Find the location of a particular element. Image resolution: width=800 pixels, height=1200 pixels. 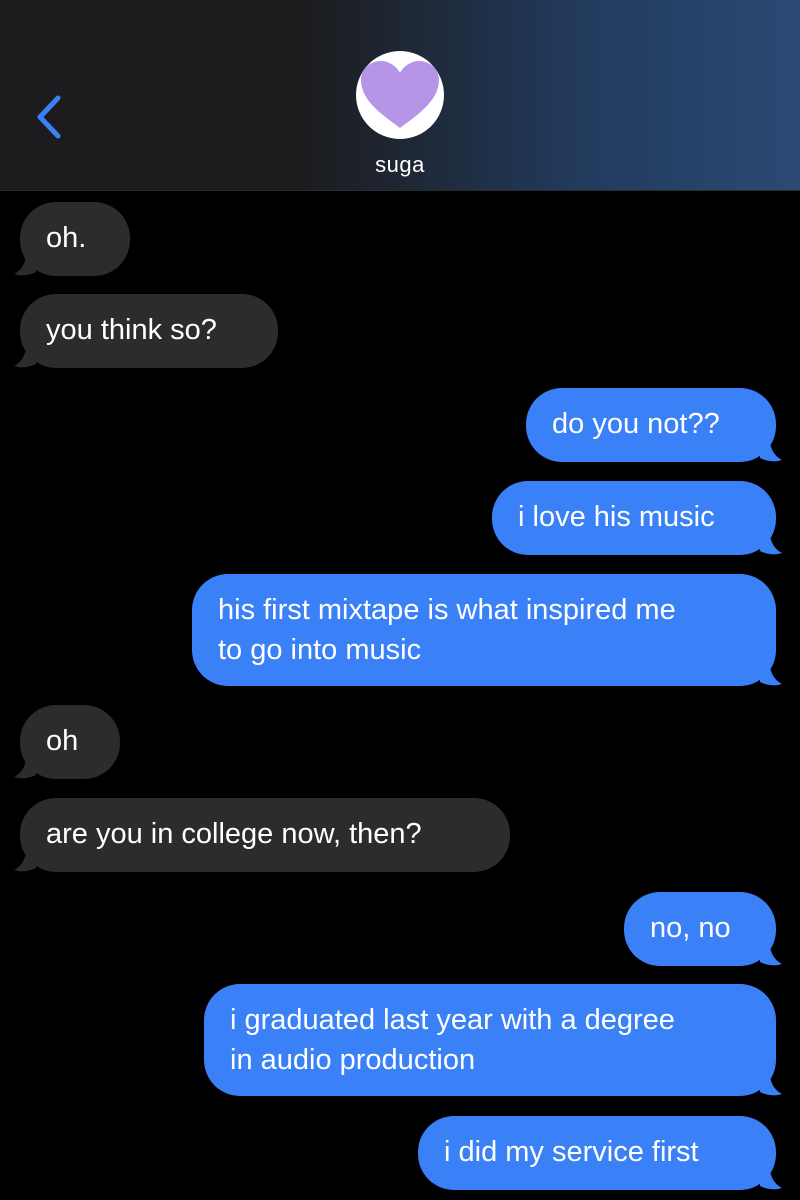

incoming-message: you think so? is located at coordinates (146, 331).